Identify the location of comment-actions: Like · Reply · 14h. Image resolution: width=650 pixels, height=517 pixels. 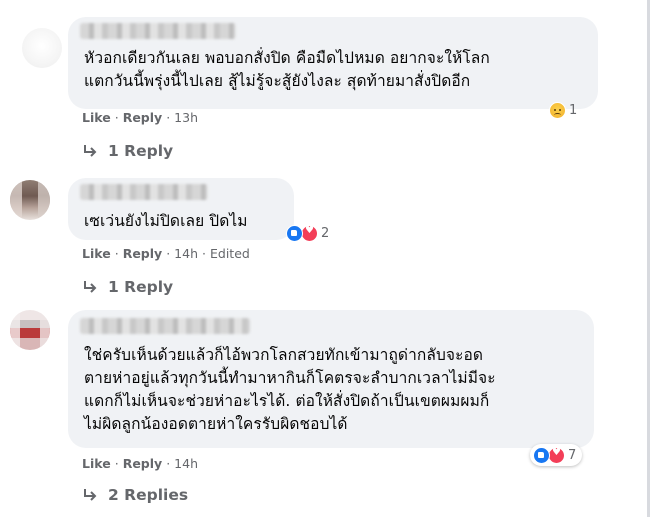
(140, 463).